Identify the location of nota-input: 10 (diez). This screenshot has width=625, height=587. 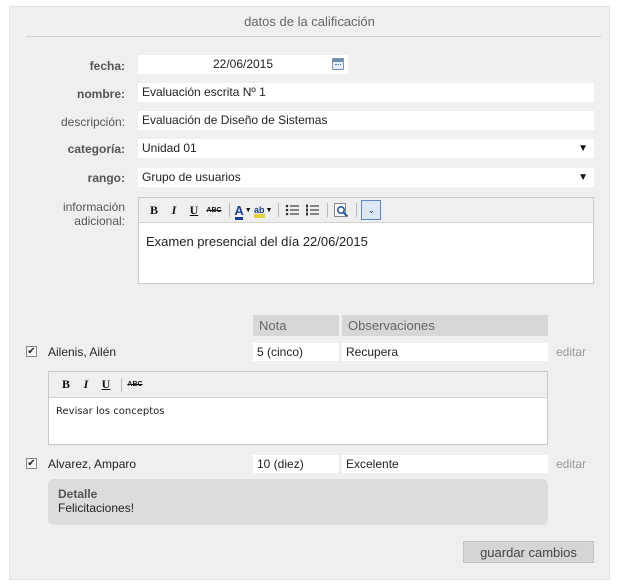
(296, 464).